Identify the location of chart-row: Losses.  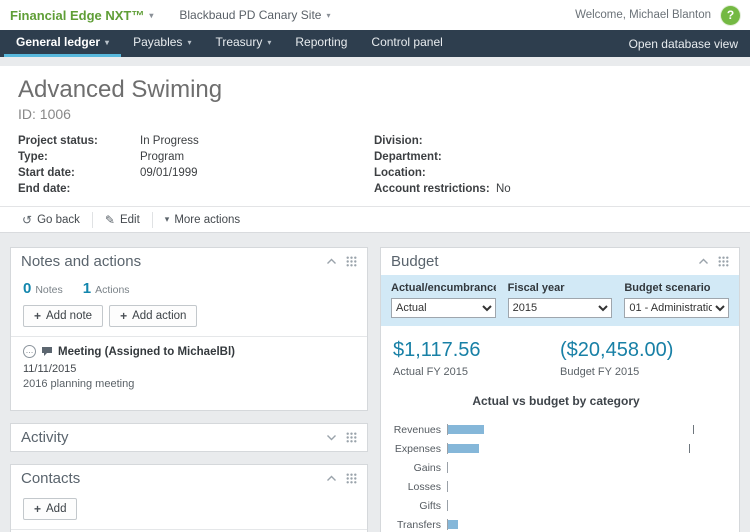
(556, 486).